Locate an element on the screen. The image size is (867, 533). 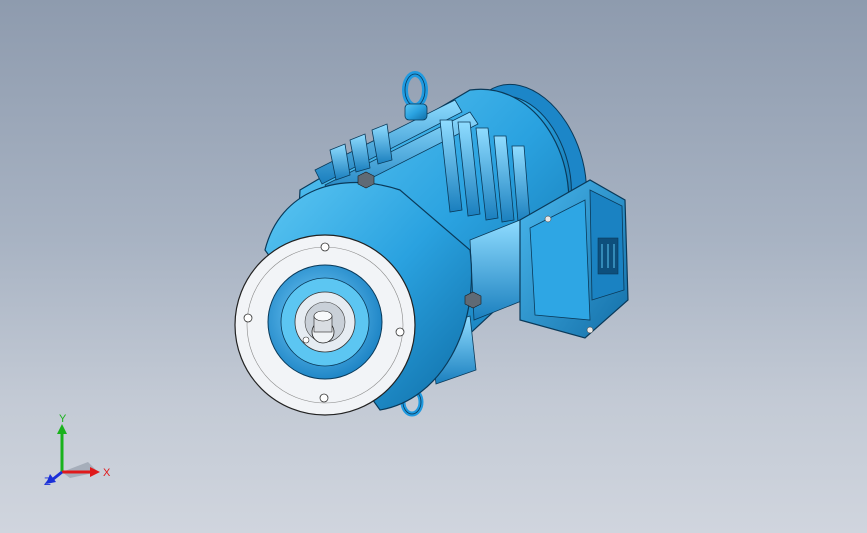
lifting-eye-top is located at coordinates (415, 96).